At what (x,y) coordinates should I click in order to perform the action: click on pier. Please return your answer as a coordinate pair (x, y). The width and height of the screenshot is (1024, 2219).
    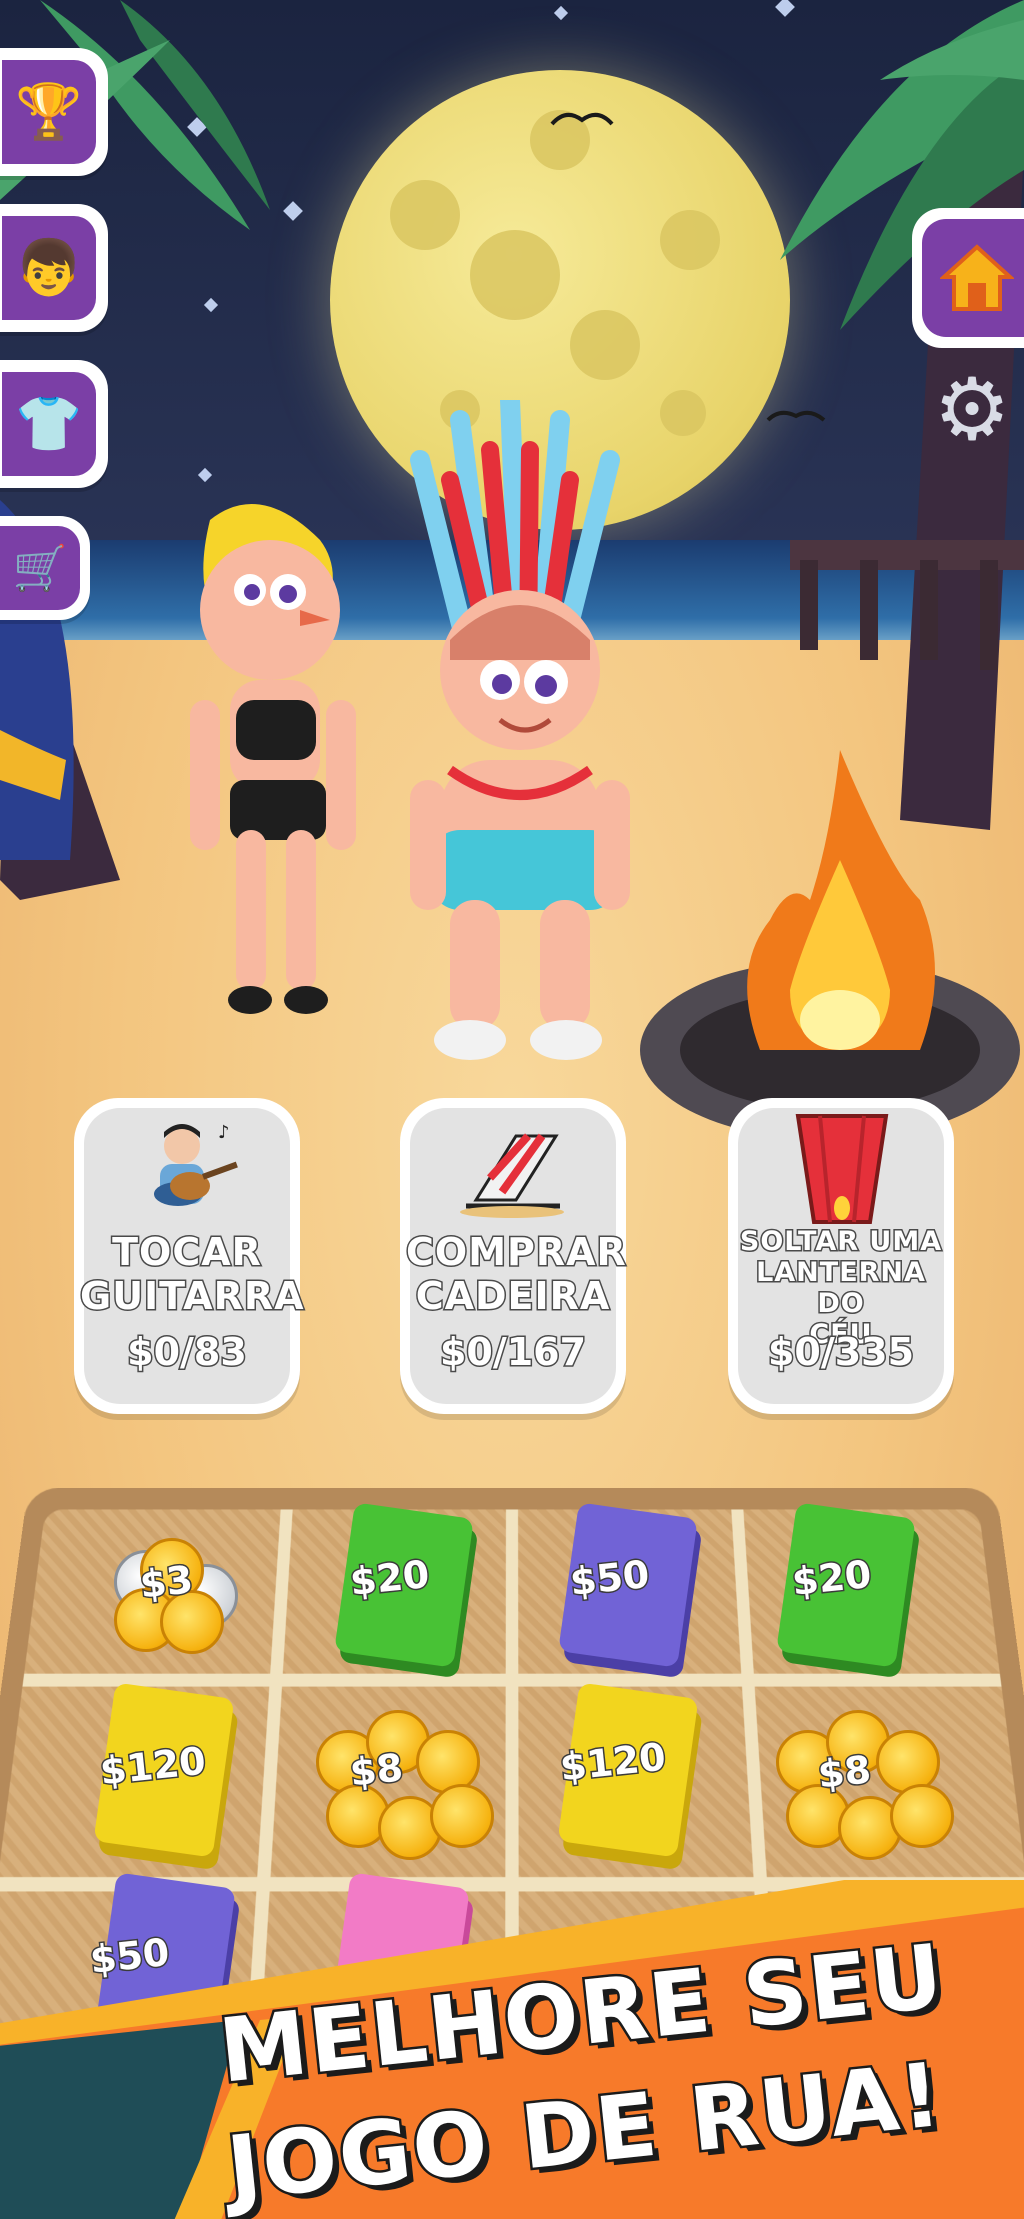
    Looking at the image, I should click on (907, 605).